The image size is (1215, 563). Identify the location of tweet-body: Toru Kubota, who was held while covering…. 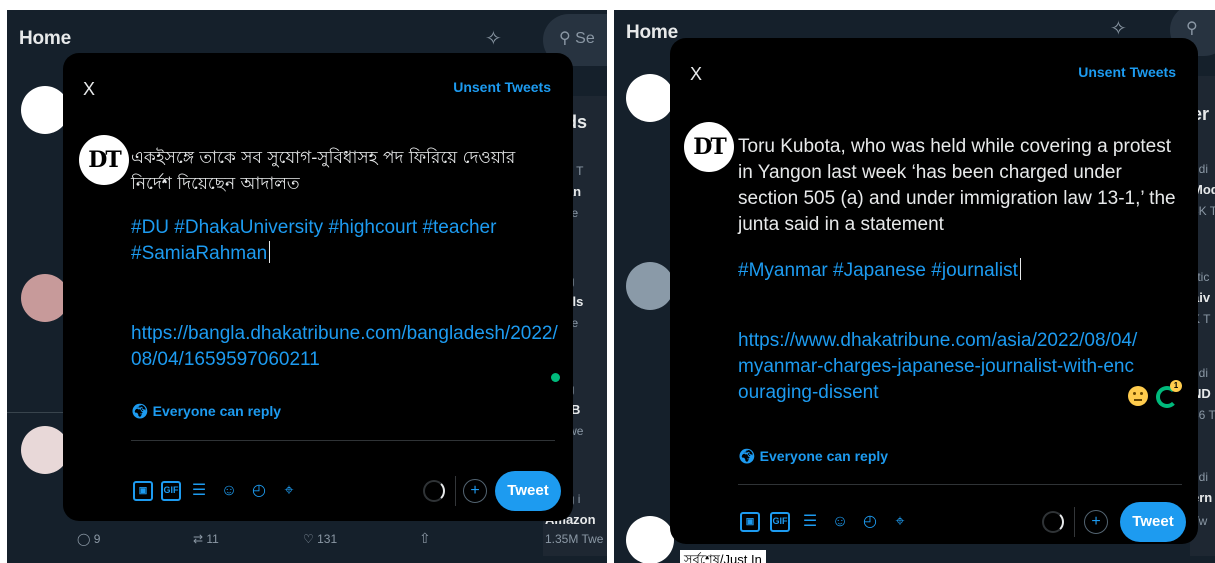
(957, 185).